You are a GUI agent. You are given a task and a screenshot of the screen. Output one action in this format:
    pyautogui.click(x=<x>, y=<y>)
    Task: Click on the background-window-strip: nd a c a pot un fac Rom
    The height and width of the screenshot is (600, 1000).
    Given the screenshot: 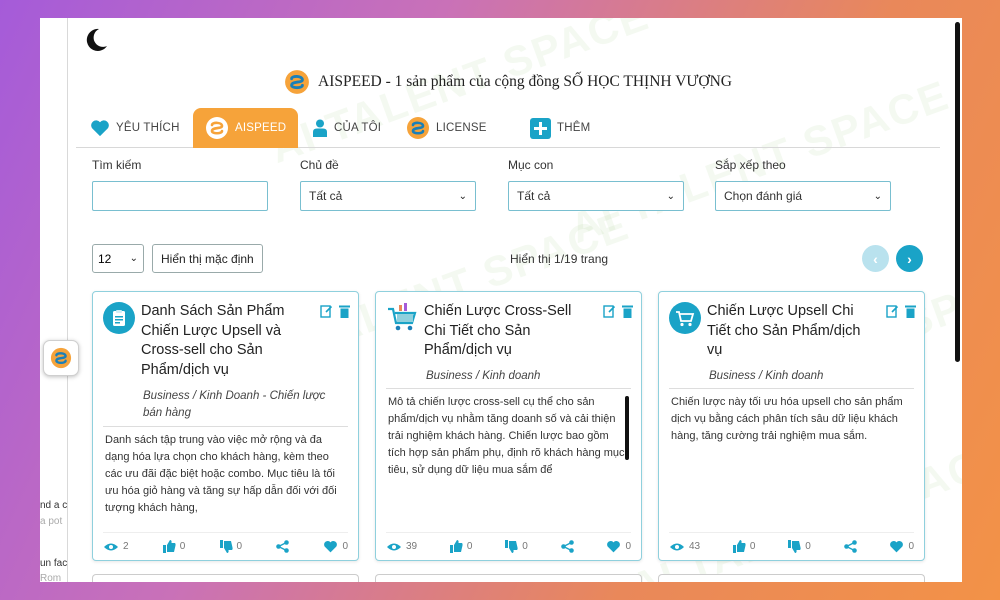 What is the action you would take?
    pyautogui.click(x=54, y=300)
    